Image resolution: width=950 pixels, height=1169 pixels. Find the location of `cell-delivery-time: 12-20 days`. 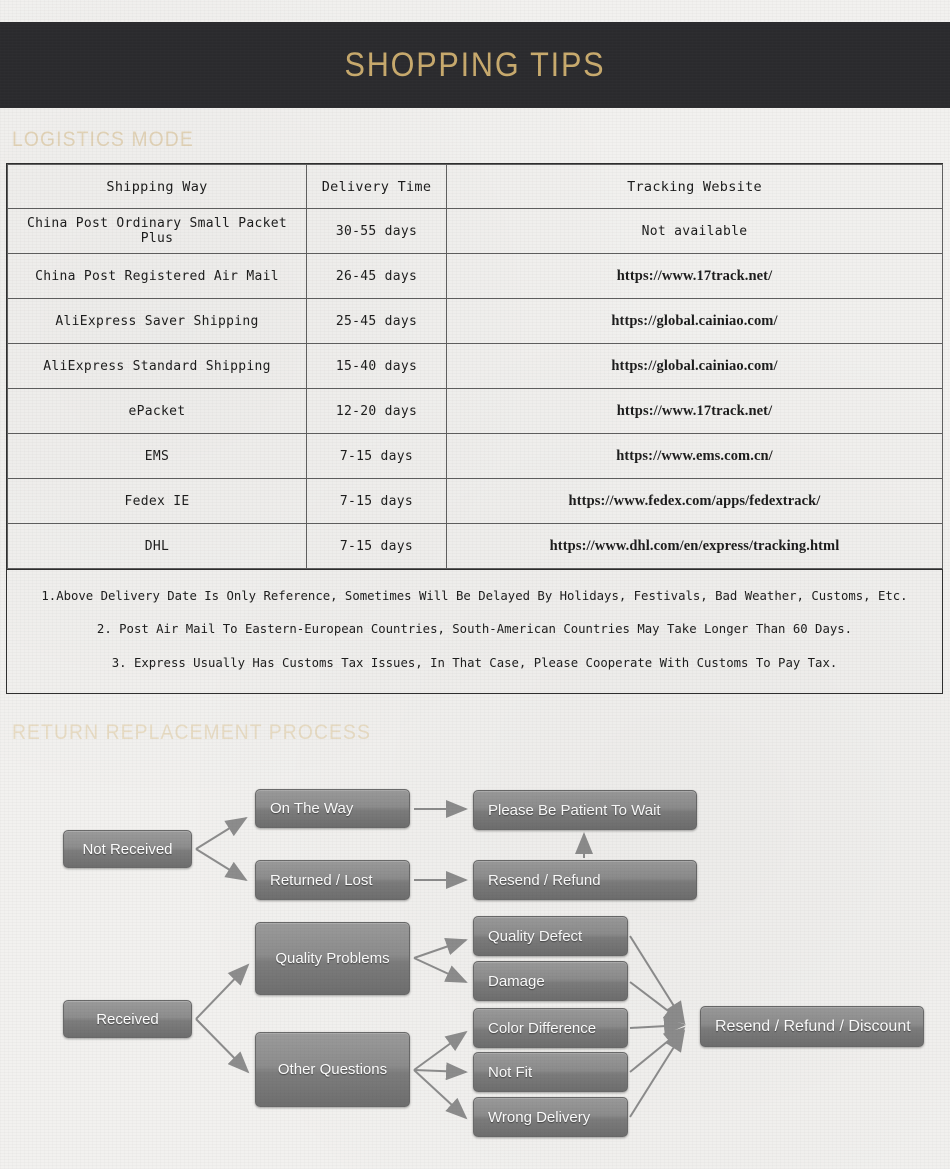

cell-delivery-time: 12-20 days is located at coordinates (376, 411).